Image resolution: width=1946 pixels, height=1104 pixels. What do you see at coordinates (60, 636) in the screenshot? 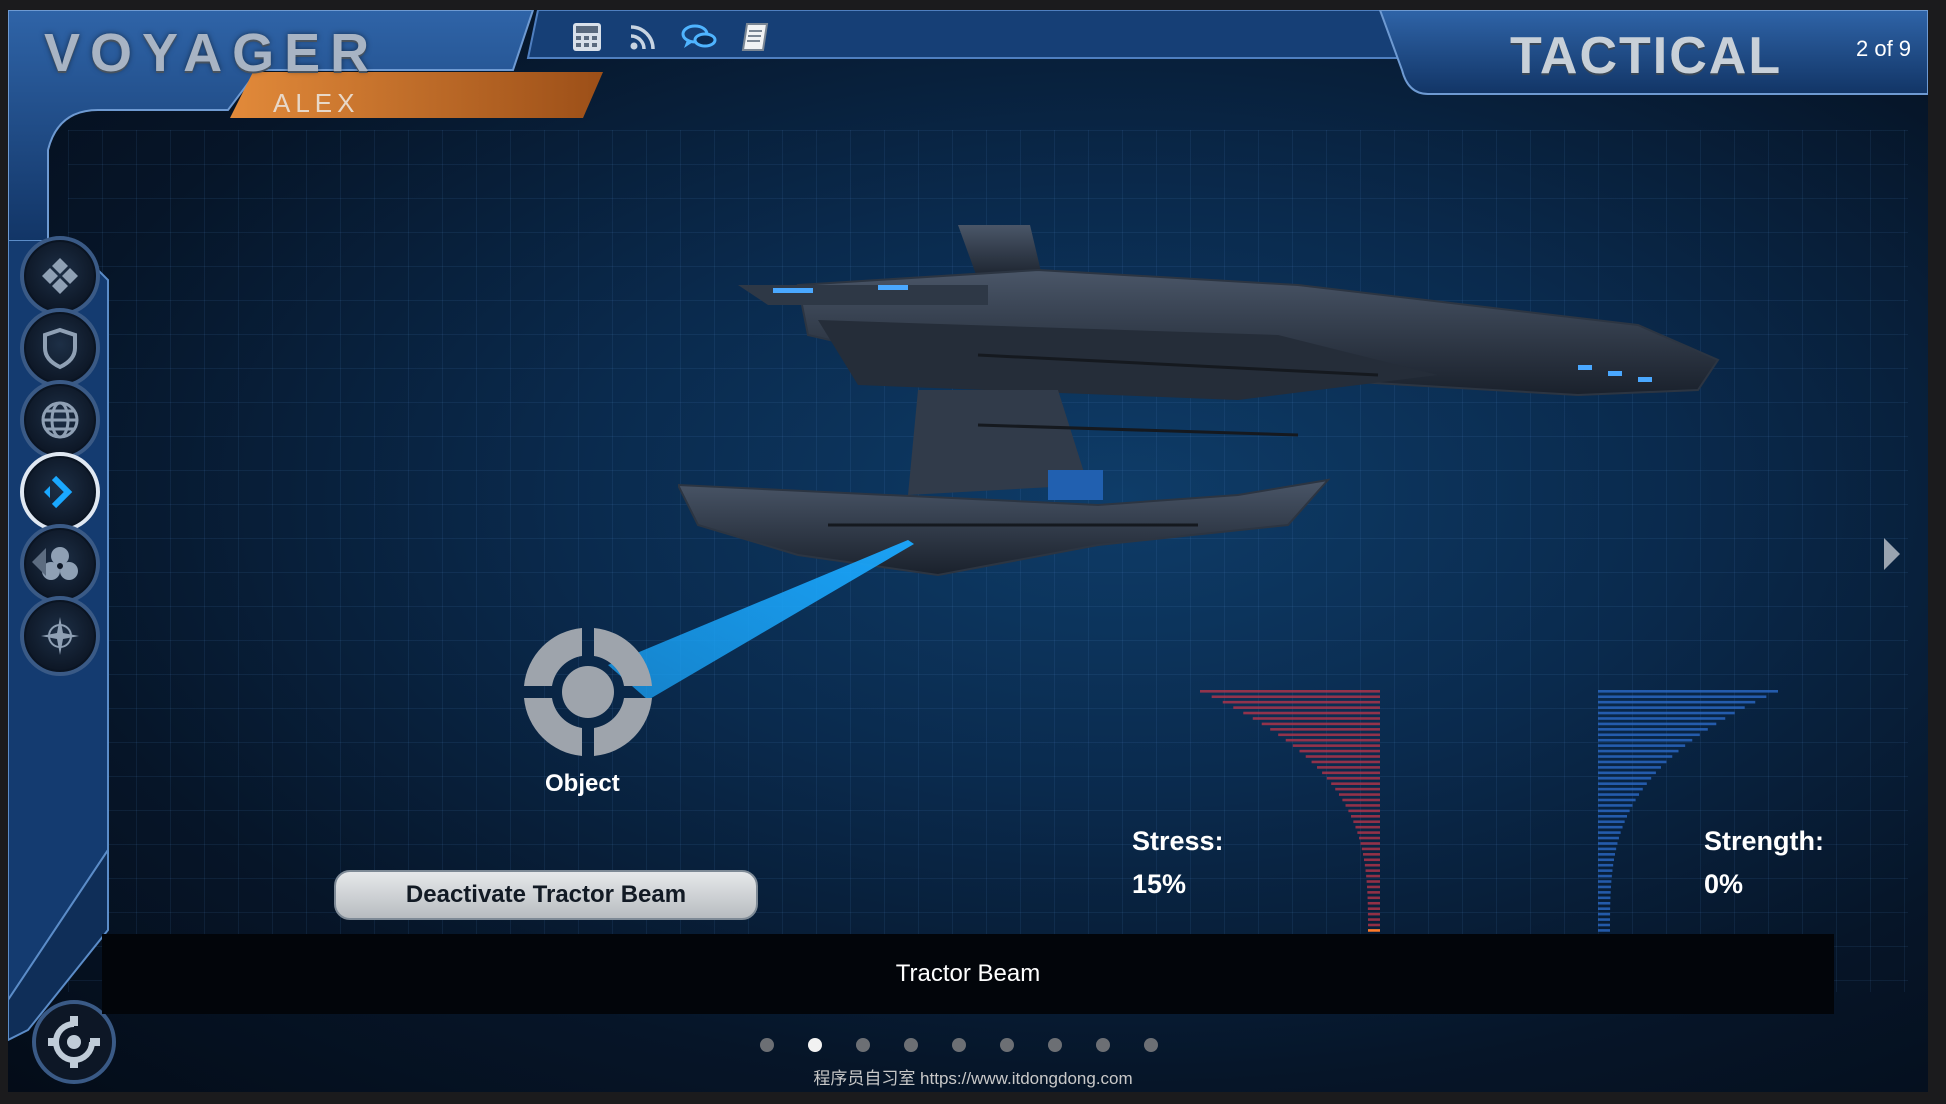
I see `nav-compass-button` at bounding box center [60, 636].